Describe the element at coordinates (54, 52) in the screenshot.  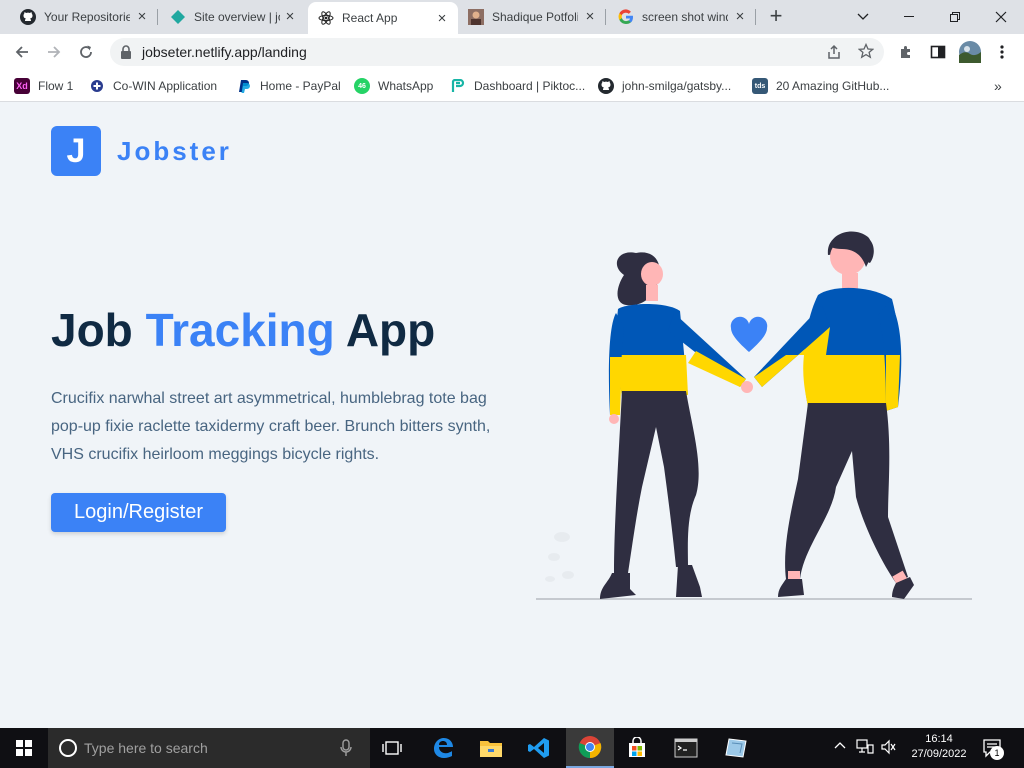
I see `forward-button` at that location.